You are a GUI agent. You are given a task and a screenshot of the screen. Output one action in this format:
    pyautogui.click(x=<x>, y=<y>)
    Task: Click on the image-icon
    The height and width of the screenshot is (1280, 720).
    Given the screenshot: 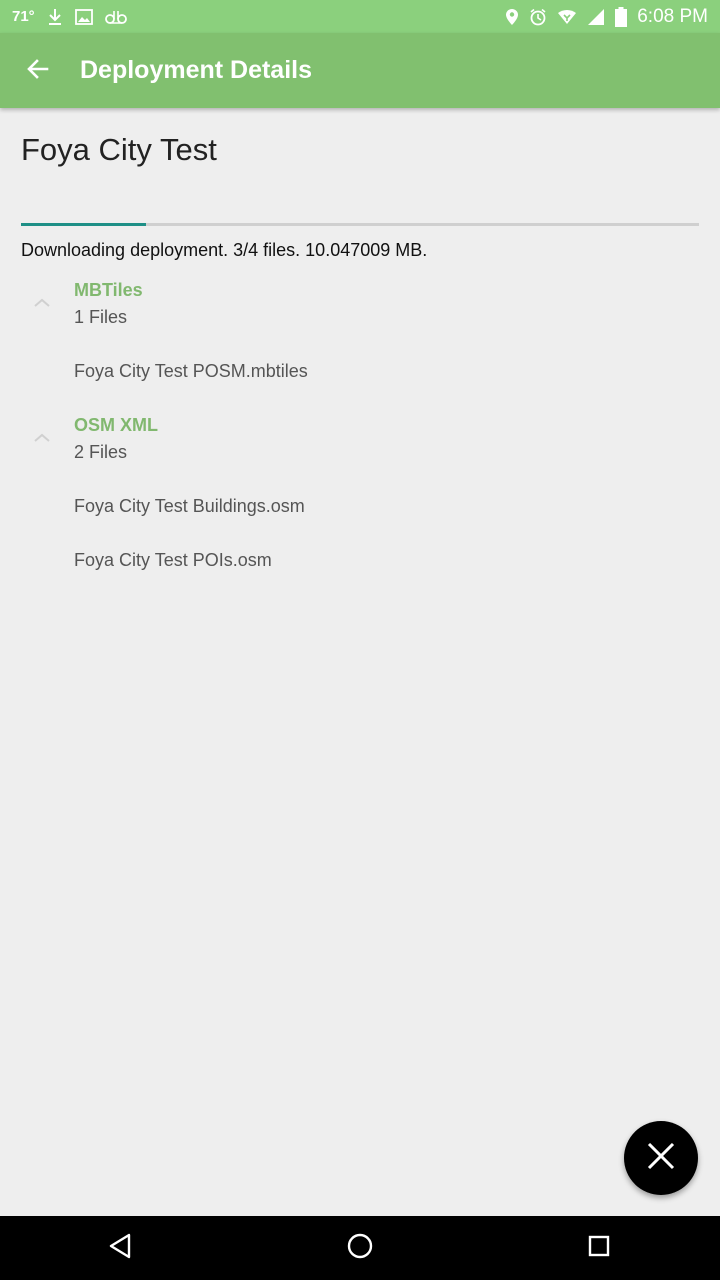 What is the action you would take?
    pyautogui.click(x=83, y=16)
    